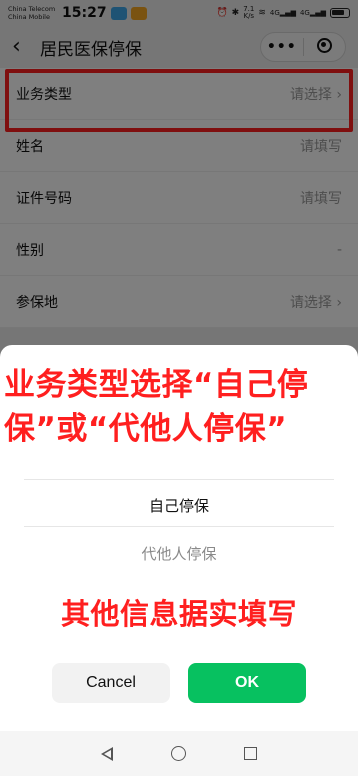 The width and height of the screenshot is (358, 776). What do you see at coordinates (156, 407) in the screenshot?
I see `annotation-text-top: 业务类型选择“自己停保”或“代他人停保”` at bounding box center [156, 407].